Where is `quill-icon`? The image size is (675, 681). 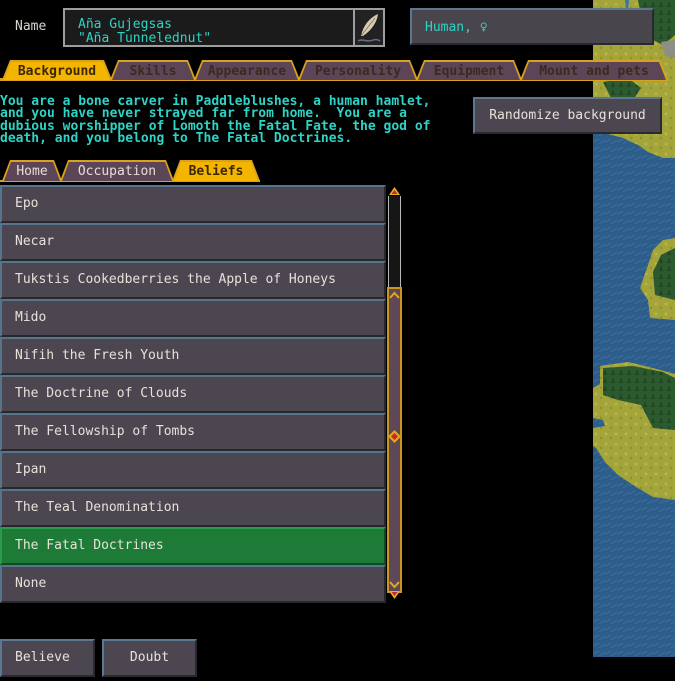 quill-icon is located at coordinates (369, 28).